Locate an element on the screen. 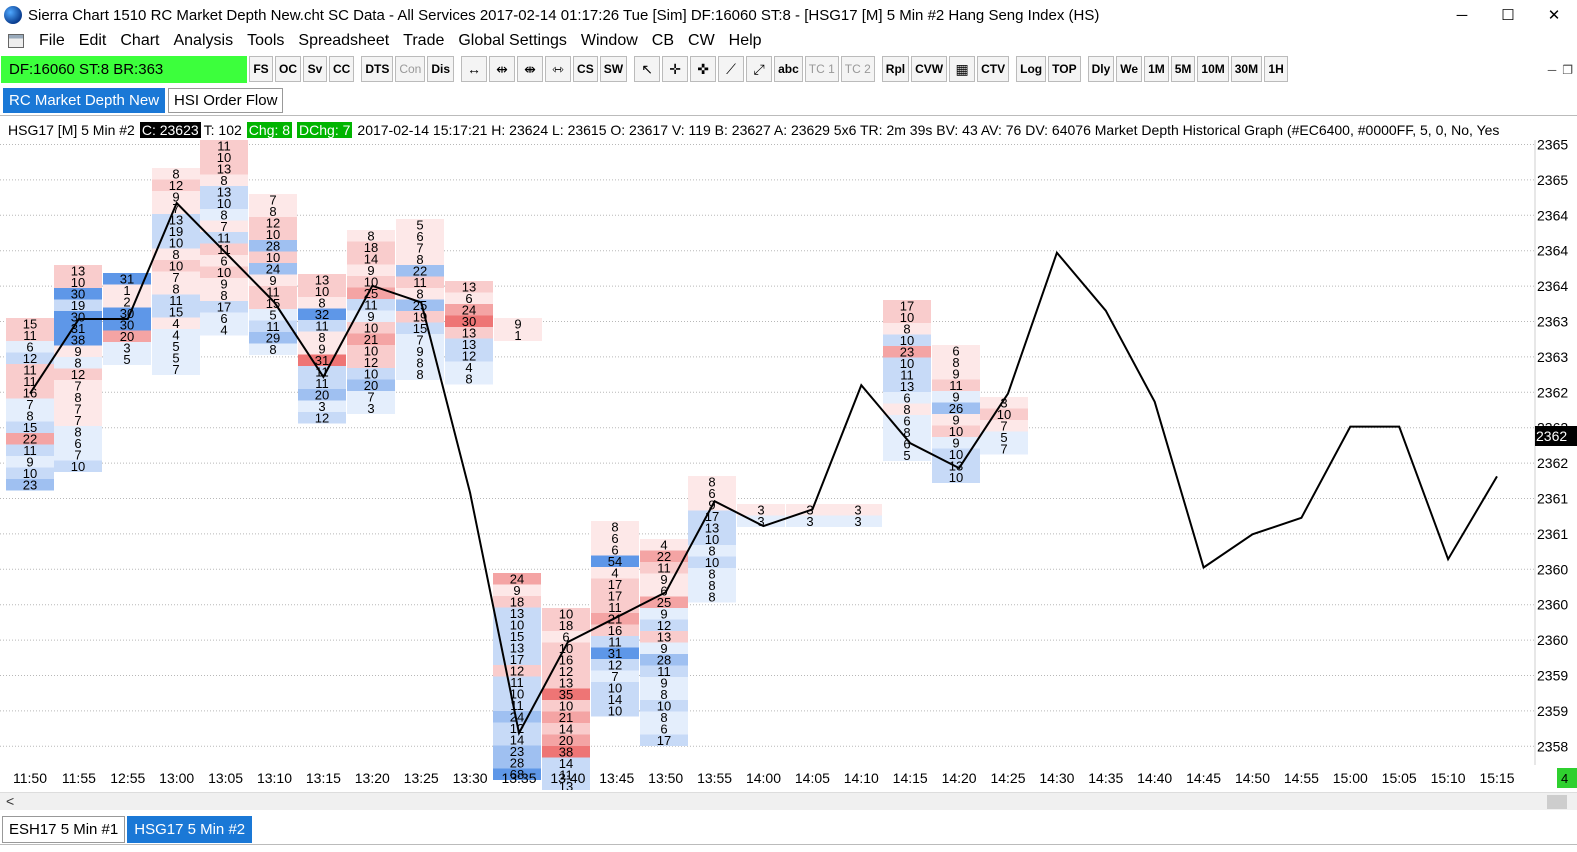  5m-button: 5M is located at coordinates (1183, 69).